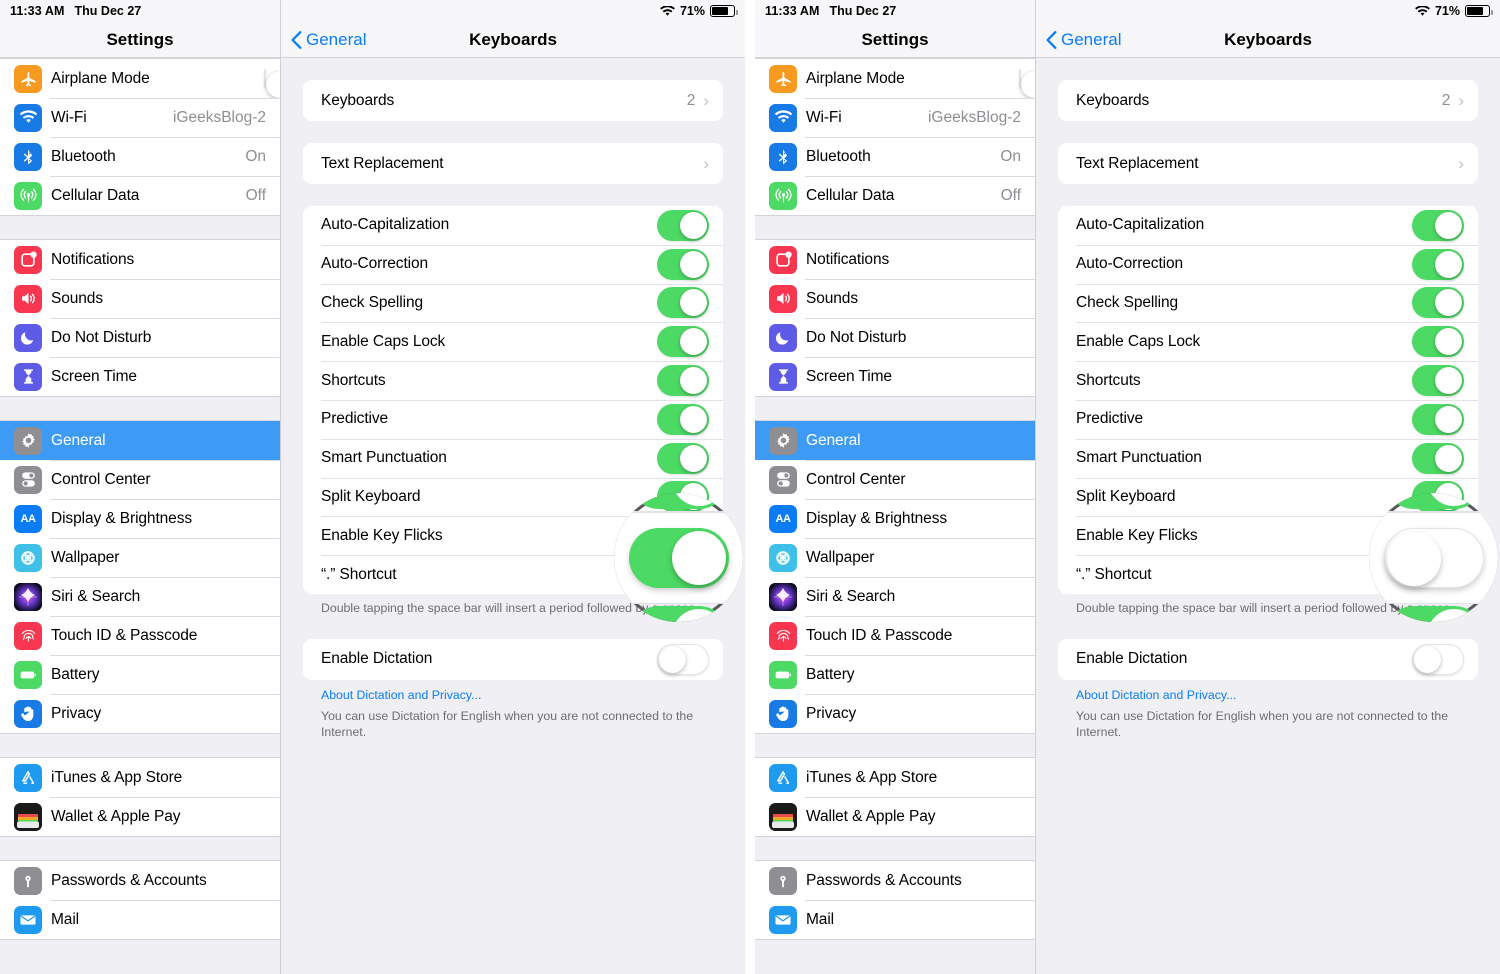 Image resolution: width=1500 pixels, height=974 pixels. I want to click on notifications-icon, so click(28, 259).